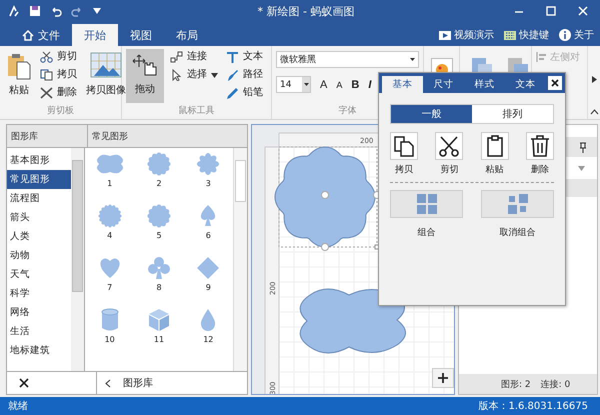 The height and width of the screenshot is (415, 600). I want to click on menu-tab: 文件, so click(41, 35).